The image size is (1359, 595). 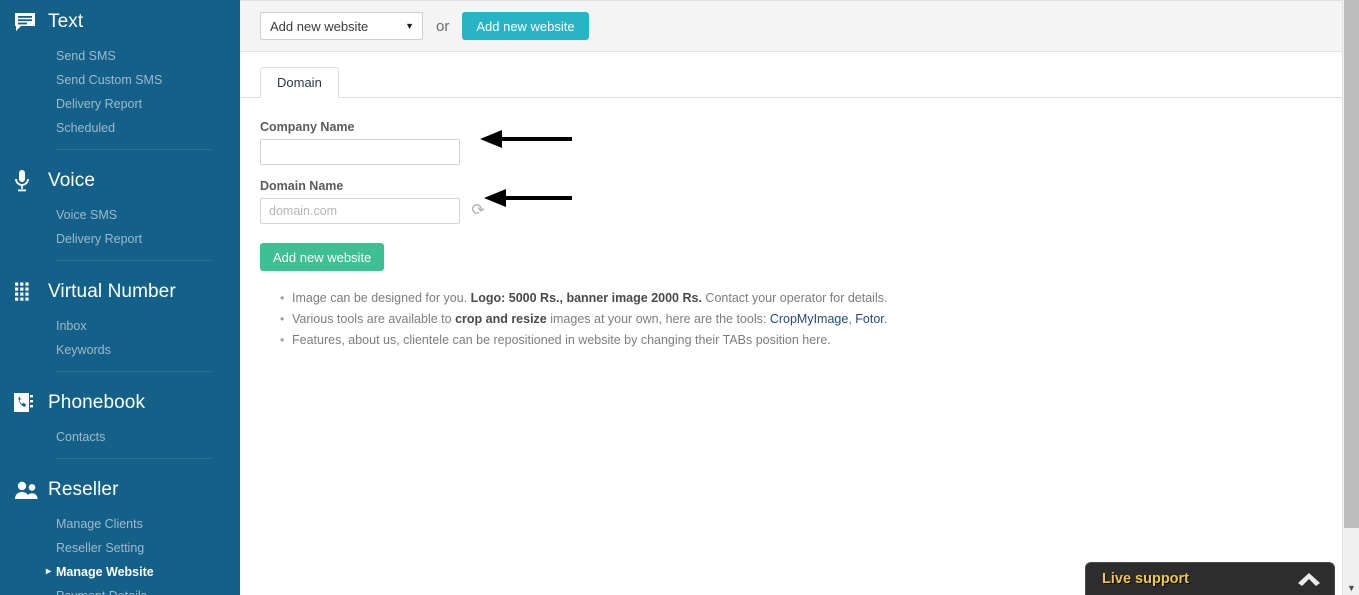 I want to click on scrollbar-thumb, so click(x=1351, y=264).